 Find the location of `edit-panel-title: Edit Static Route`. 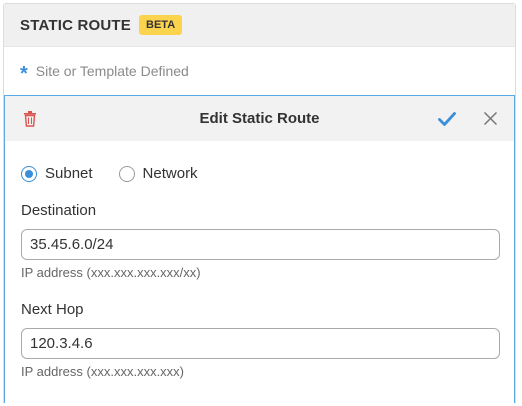

edit-panel-title: Edit Static Route is located at coordinates (259, 118).